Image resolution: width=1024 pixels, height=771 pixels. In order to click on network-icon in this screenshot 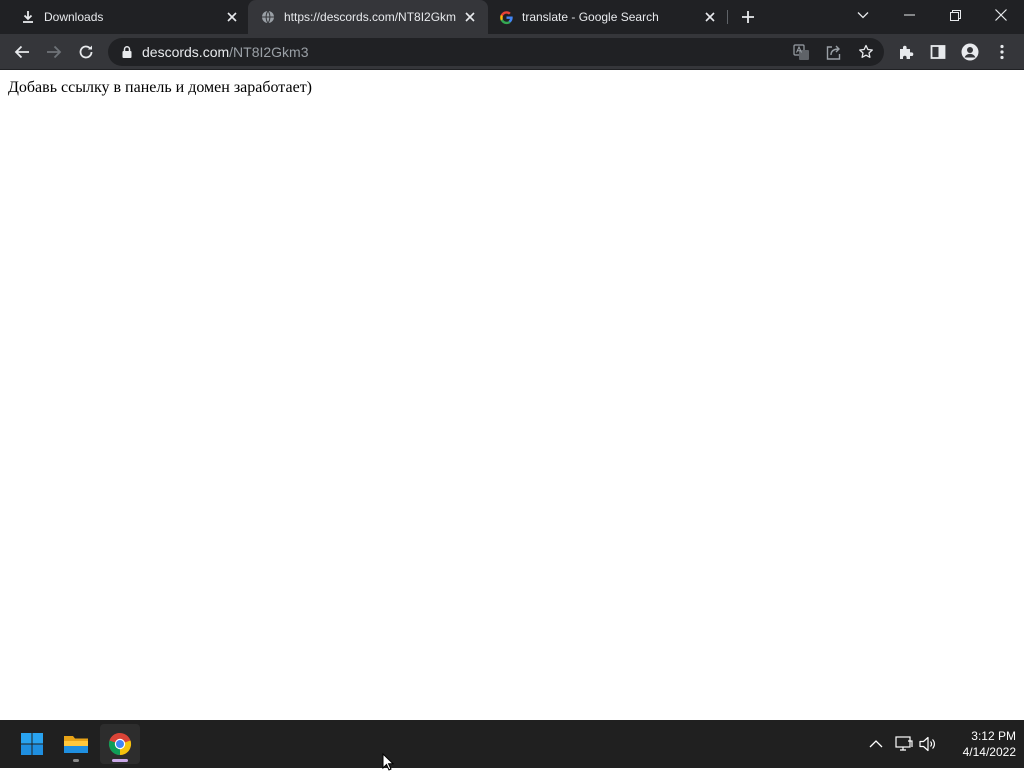, I will do `click(904, 744)`.